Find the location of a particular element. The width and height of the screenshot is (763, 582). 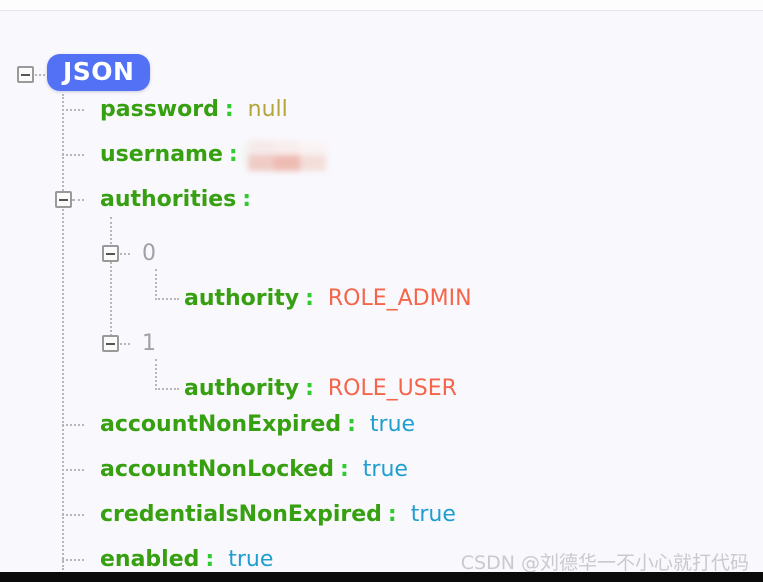

value-username-redacted is located at coordinates (280, 154).